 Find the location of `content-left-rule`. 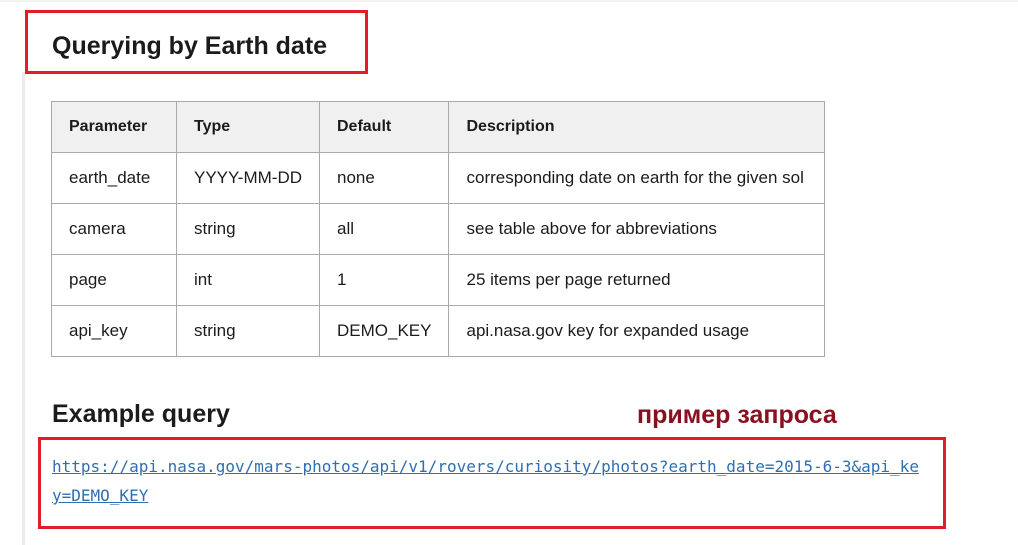

content-left-rule is located at coordinates (23, 308).